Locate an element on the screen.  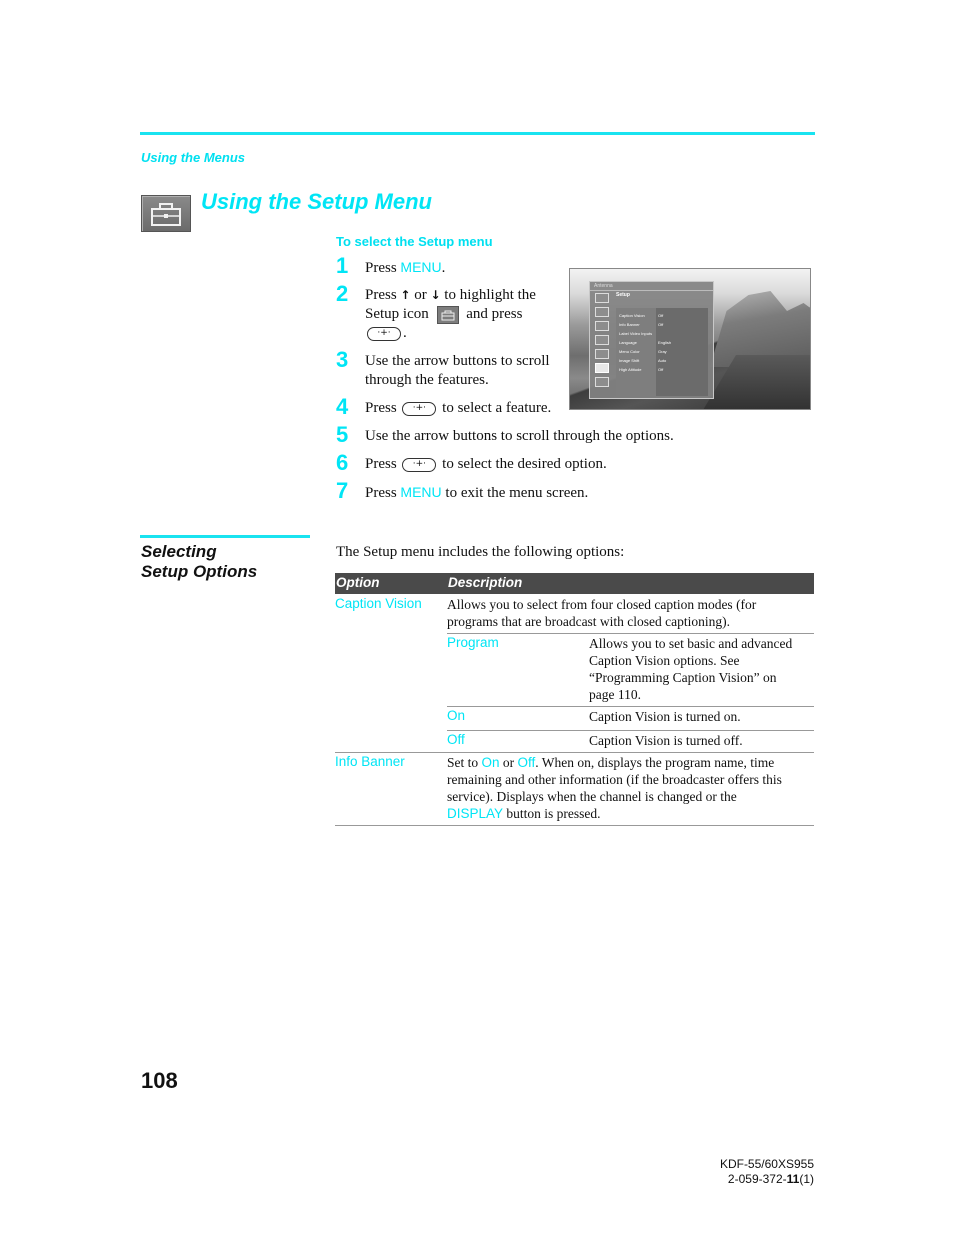
tv-menu-item: Language is located at coordinates (628, 342).